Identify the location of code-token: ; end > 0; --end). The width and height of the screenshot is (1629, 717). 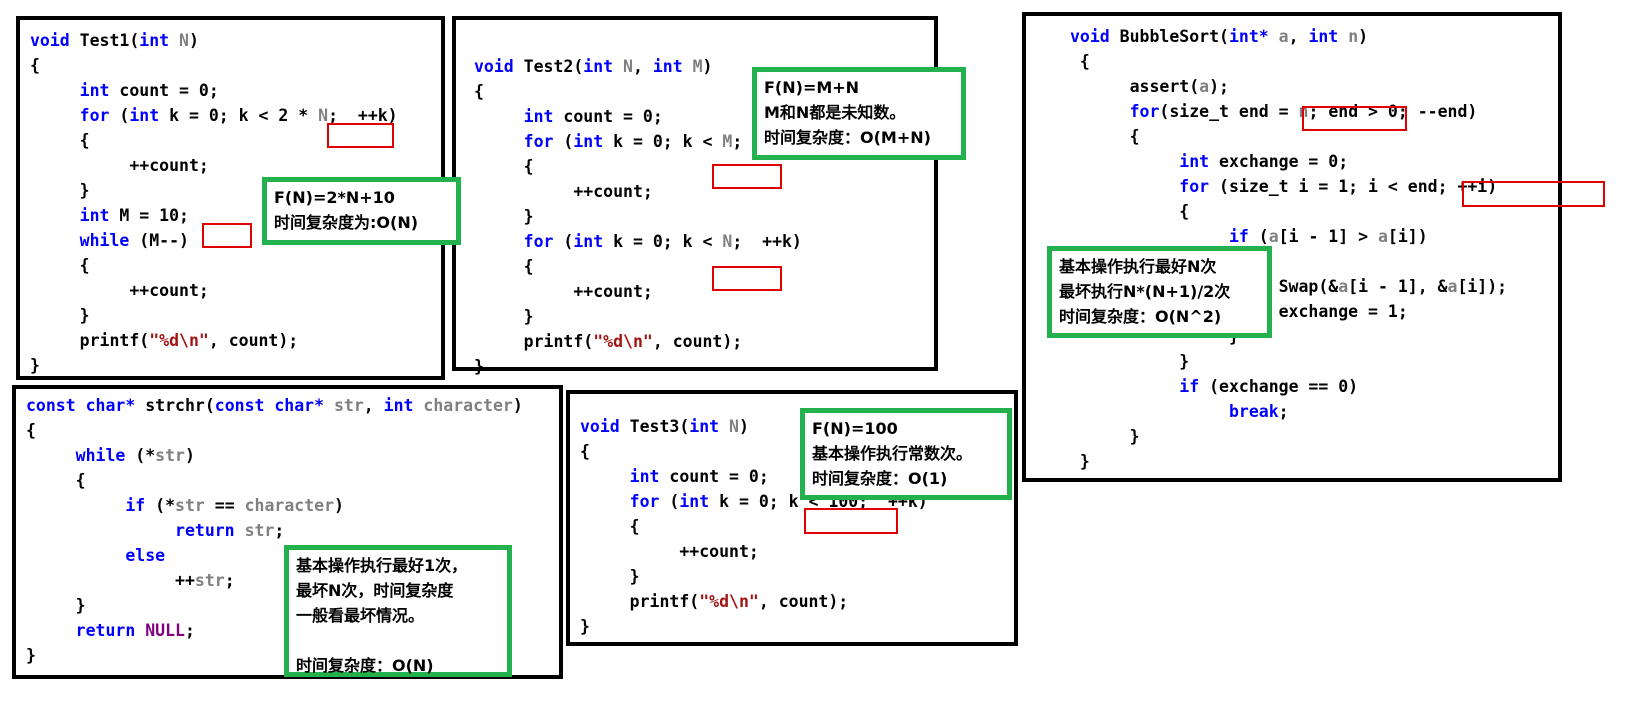
(1393, 111).